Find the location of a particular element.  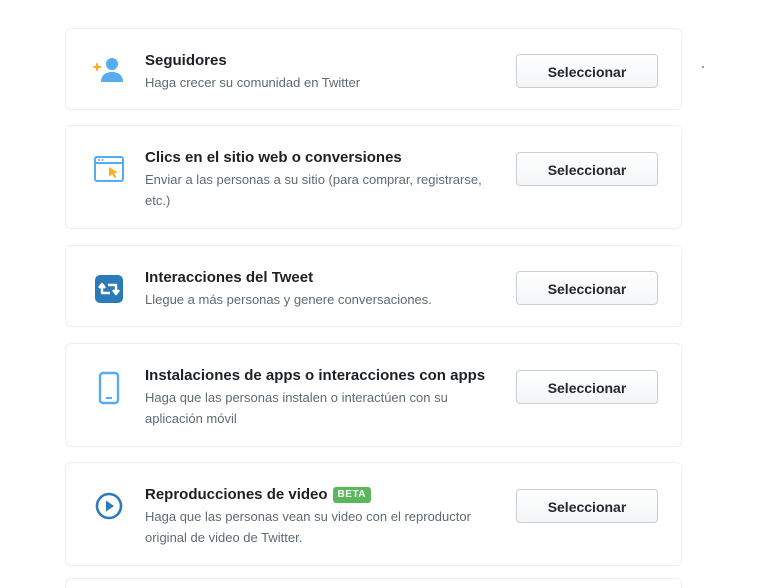

objective-title: Clics en el sitio web o conversiones is located at coordinates (273, 157).